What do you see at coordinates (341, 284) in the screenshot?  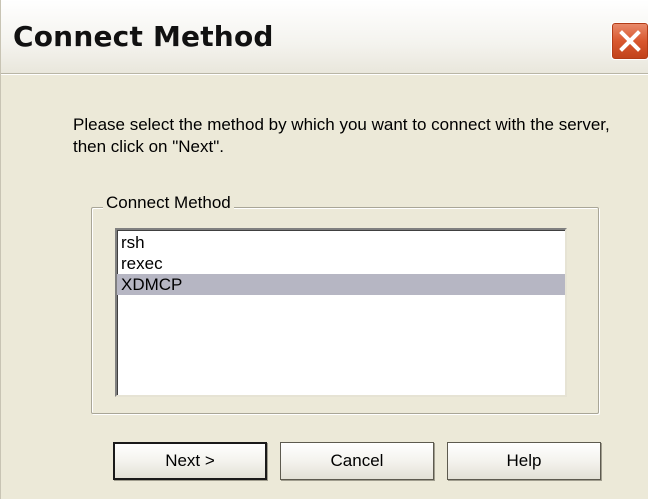 I see `list-item-xdmcp: XDMCP` at bounding box center [341, 284].